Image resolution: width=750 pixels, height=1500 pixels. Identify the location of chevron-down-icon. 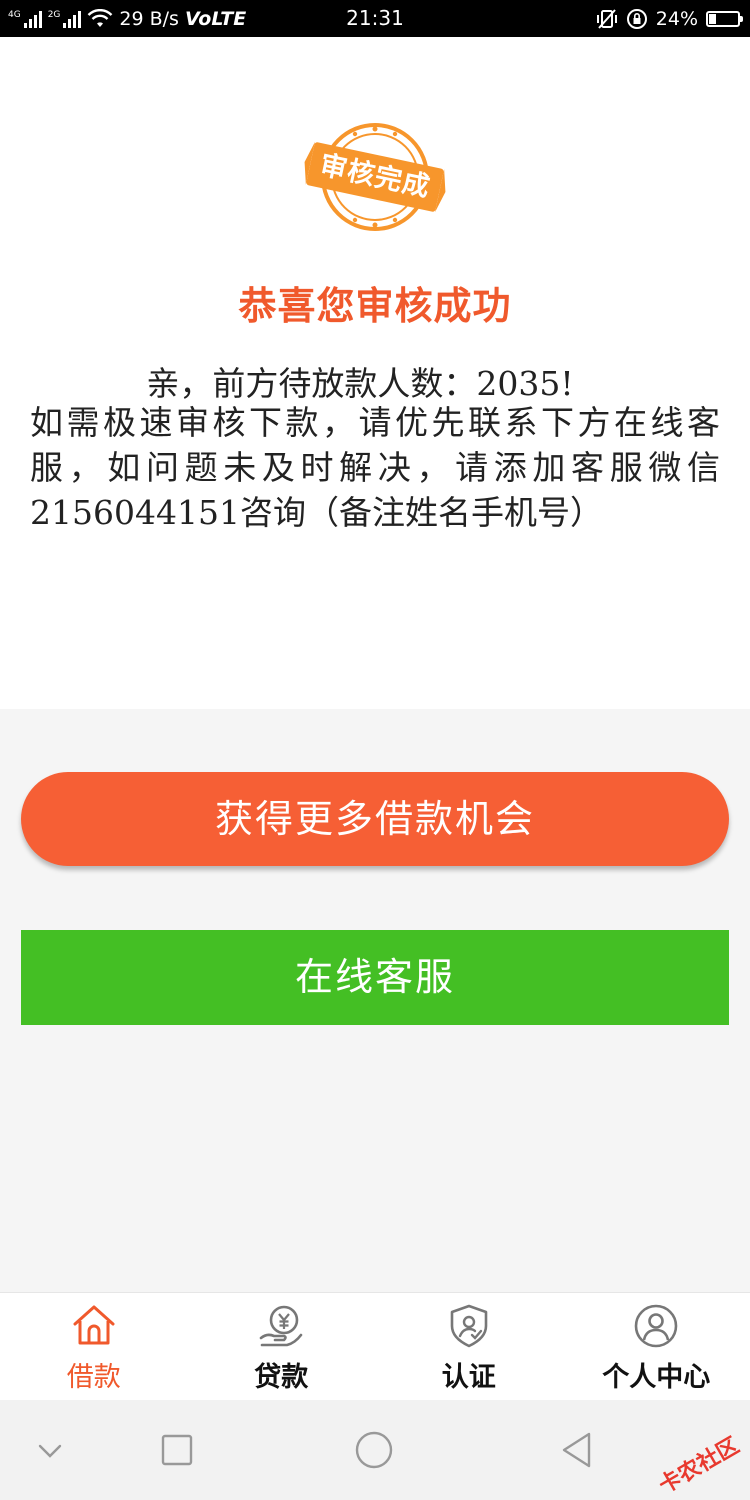
(50, 1450).